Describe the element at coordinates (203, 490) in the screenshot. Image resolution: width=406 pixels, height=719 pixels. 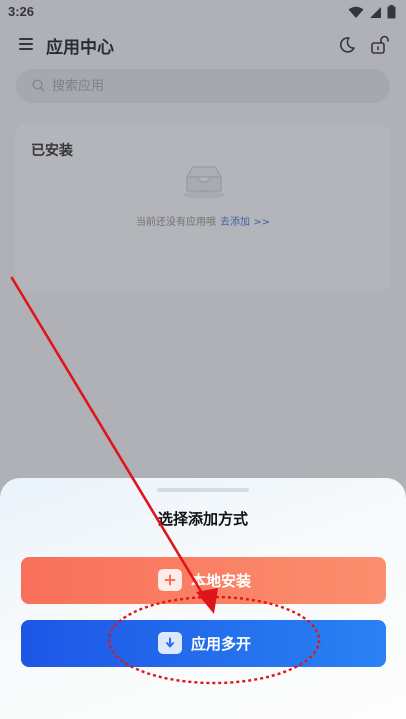
I see `sheet-drag-handle` at that location.